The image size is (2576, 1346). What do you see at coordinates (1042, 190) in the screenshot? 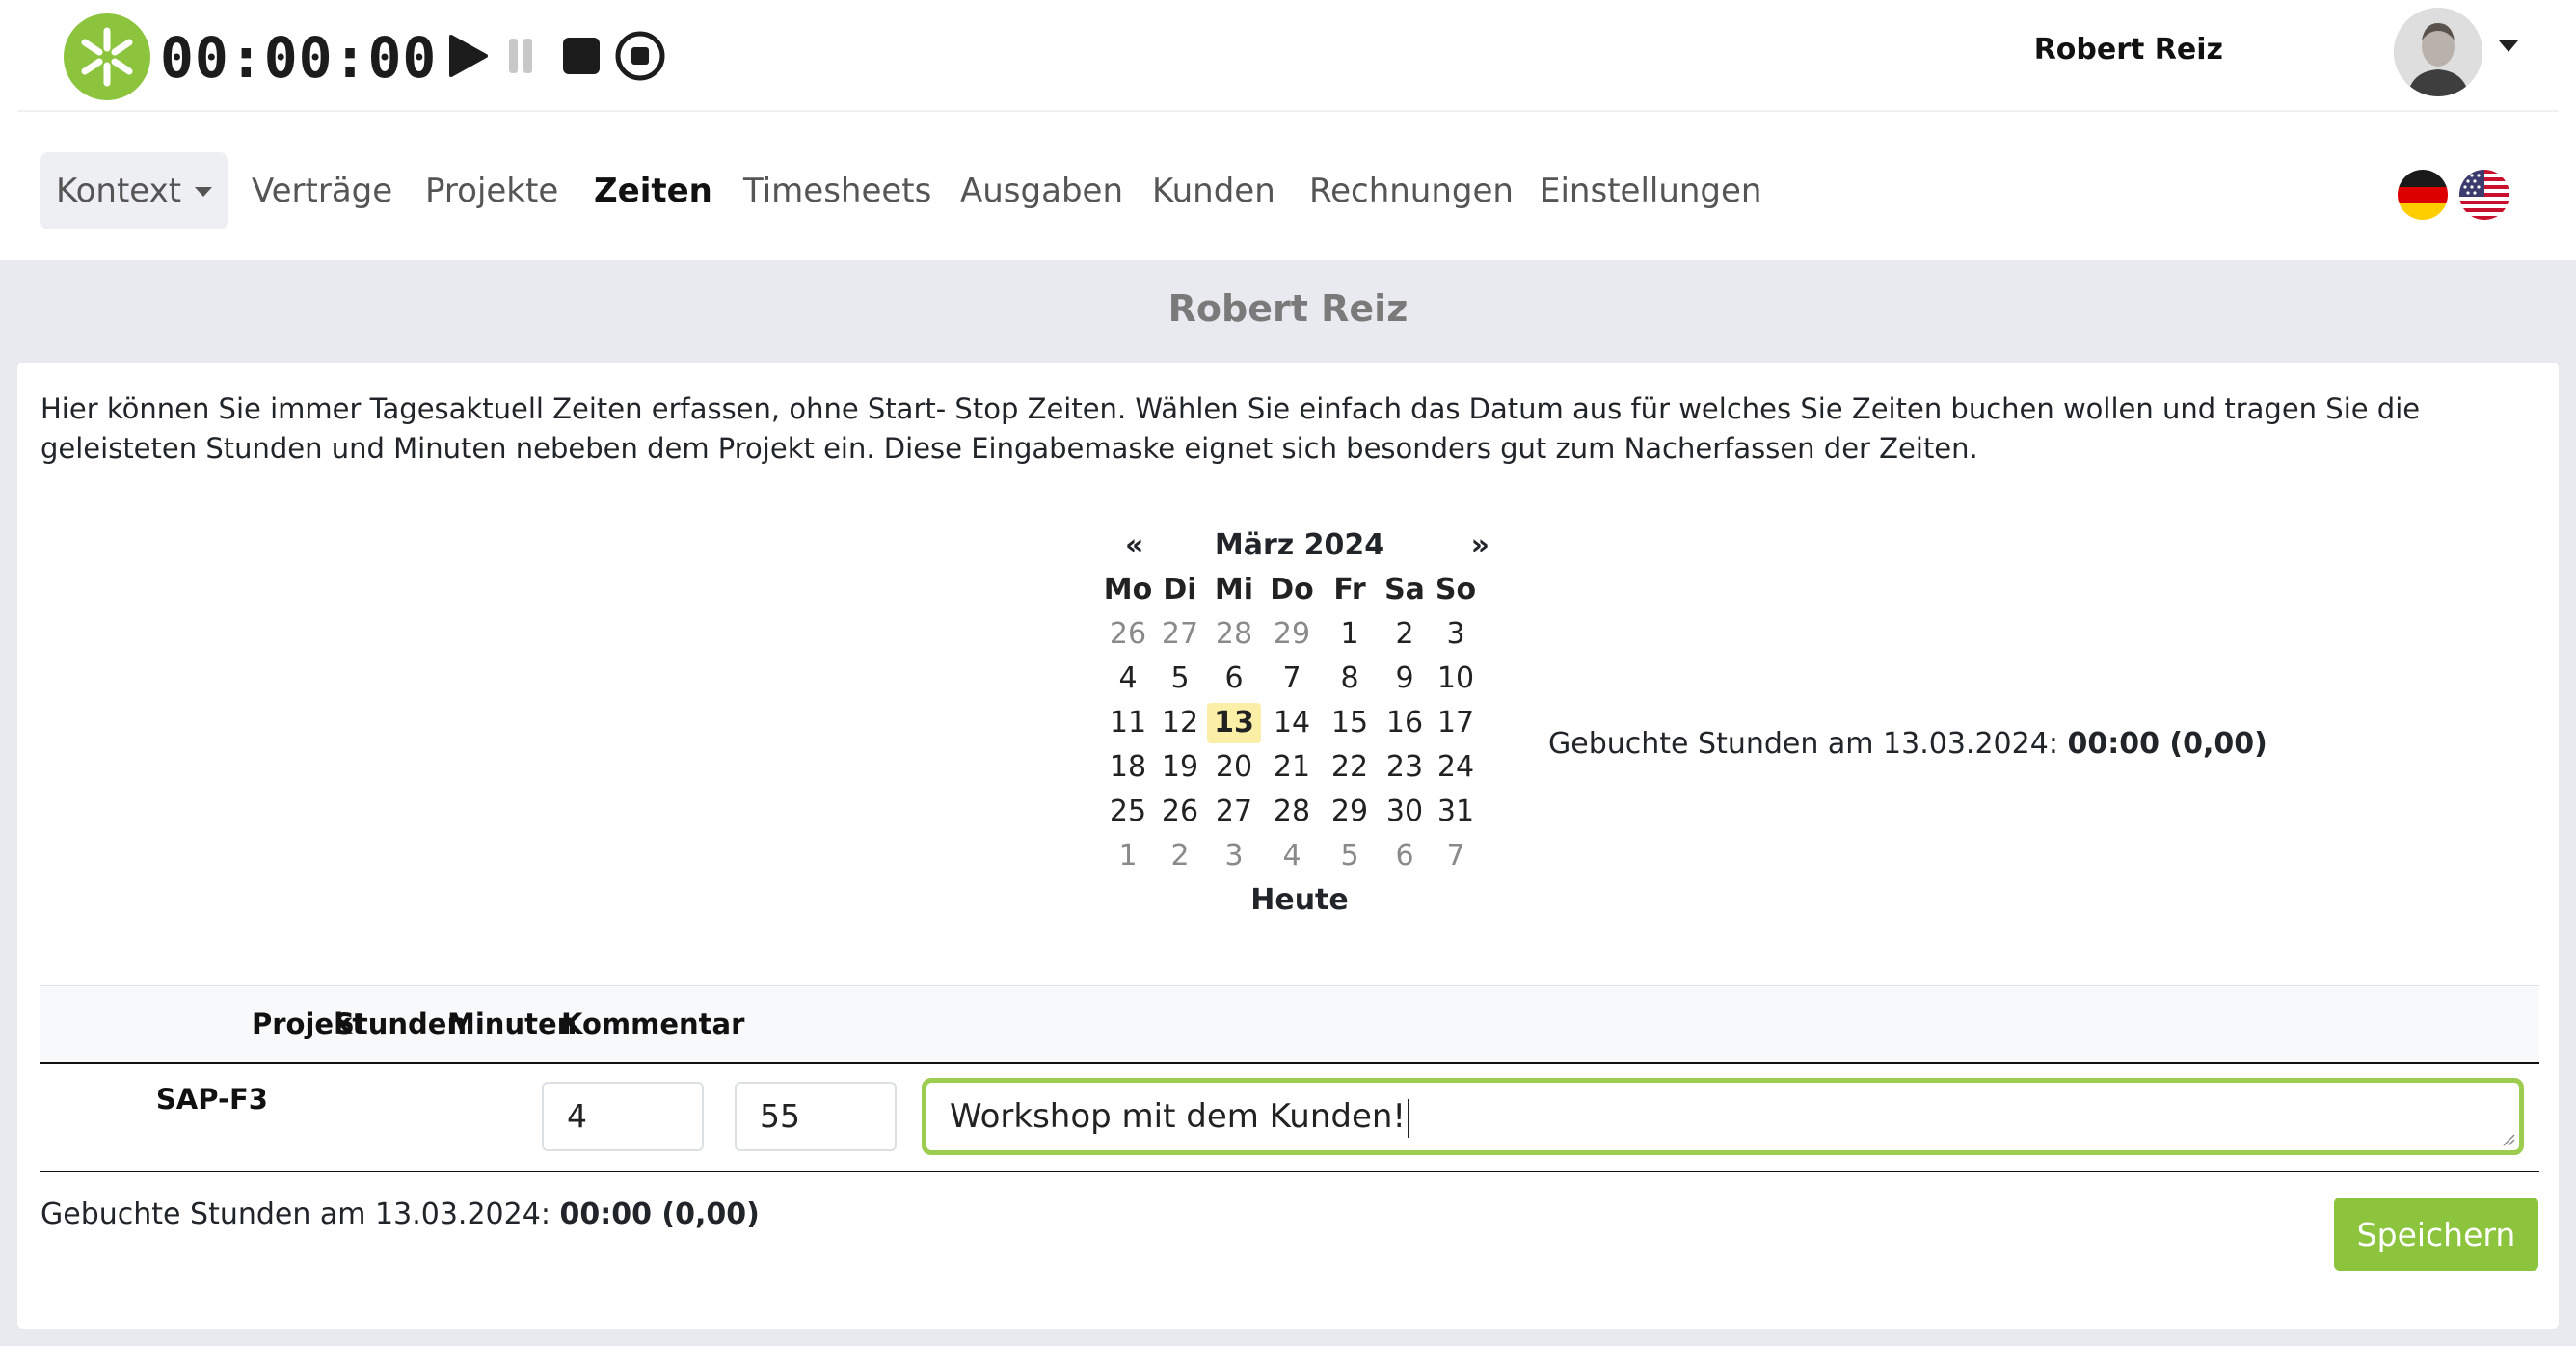
I see `nav-item-ausgaben: Ausgaben` at bounding box center [1042, 190].